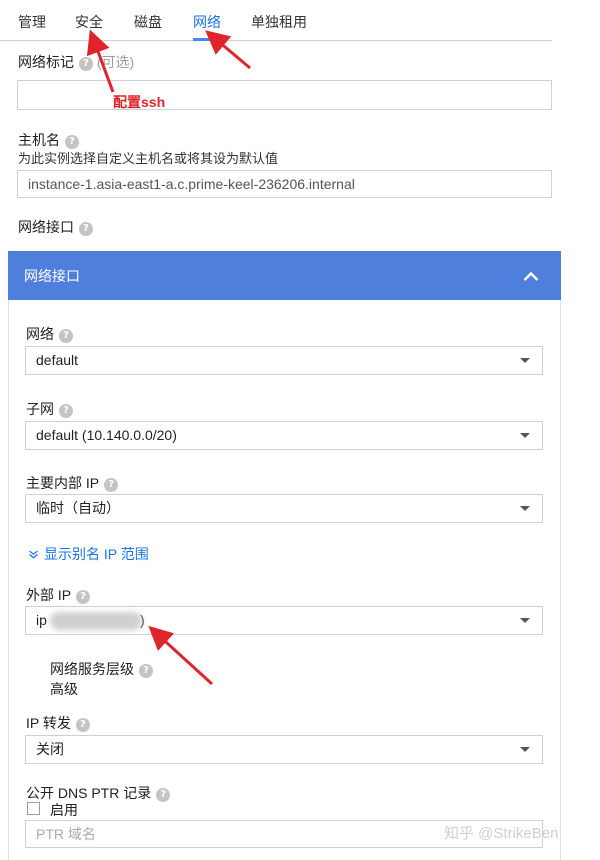 This screenshot has width=600, height=860. What do you see at coordinates (501, 833) in the screenshot?
I see `watermark-text: 知乎 @StrikeBen` at bounding box center [501, 833].